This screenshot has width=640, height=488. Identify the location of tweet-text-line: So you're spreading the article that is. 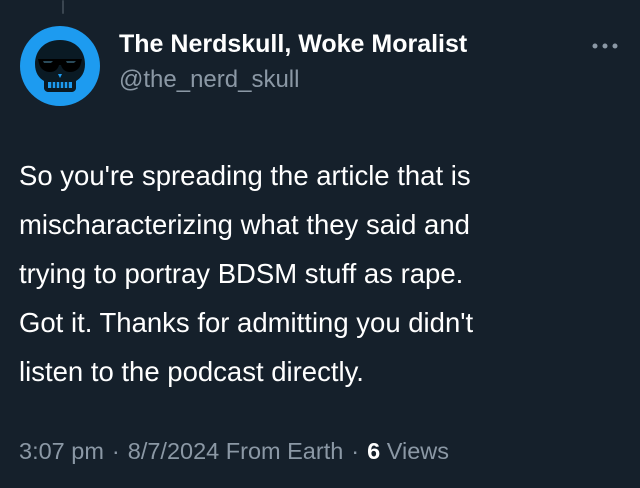
(245, 175).